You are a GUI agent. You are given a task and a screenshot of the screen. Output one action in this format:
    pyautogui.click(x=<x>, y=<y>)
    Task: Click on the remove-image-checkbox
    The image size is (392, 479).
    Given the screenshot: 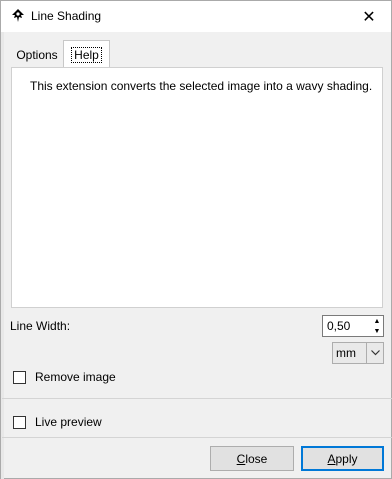 What is the action you would take?
    pyautogui.click(x=19, y=377)
    